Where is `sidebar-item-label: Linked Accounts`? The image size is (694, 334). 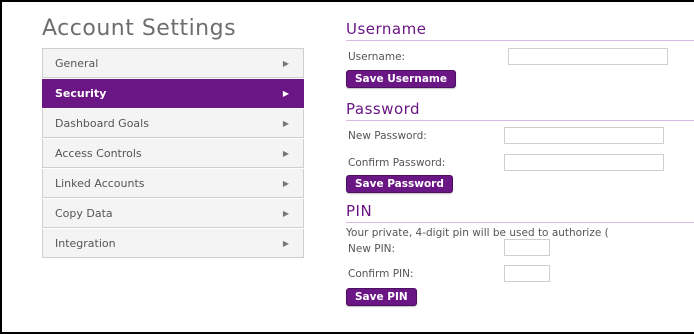 sidebar-item-label: Linked Accounts is located at coordinates (100, 183).